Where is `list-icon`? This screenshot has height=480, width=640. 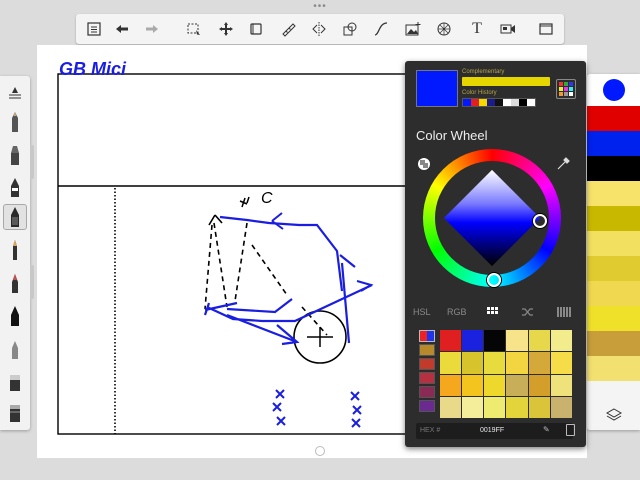
list-icon is located at coordinates (94, 29).